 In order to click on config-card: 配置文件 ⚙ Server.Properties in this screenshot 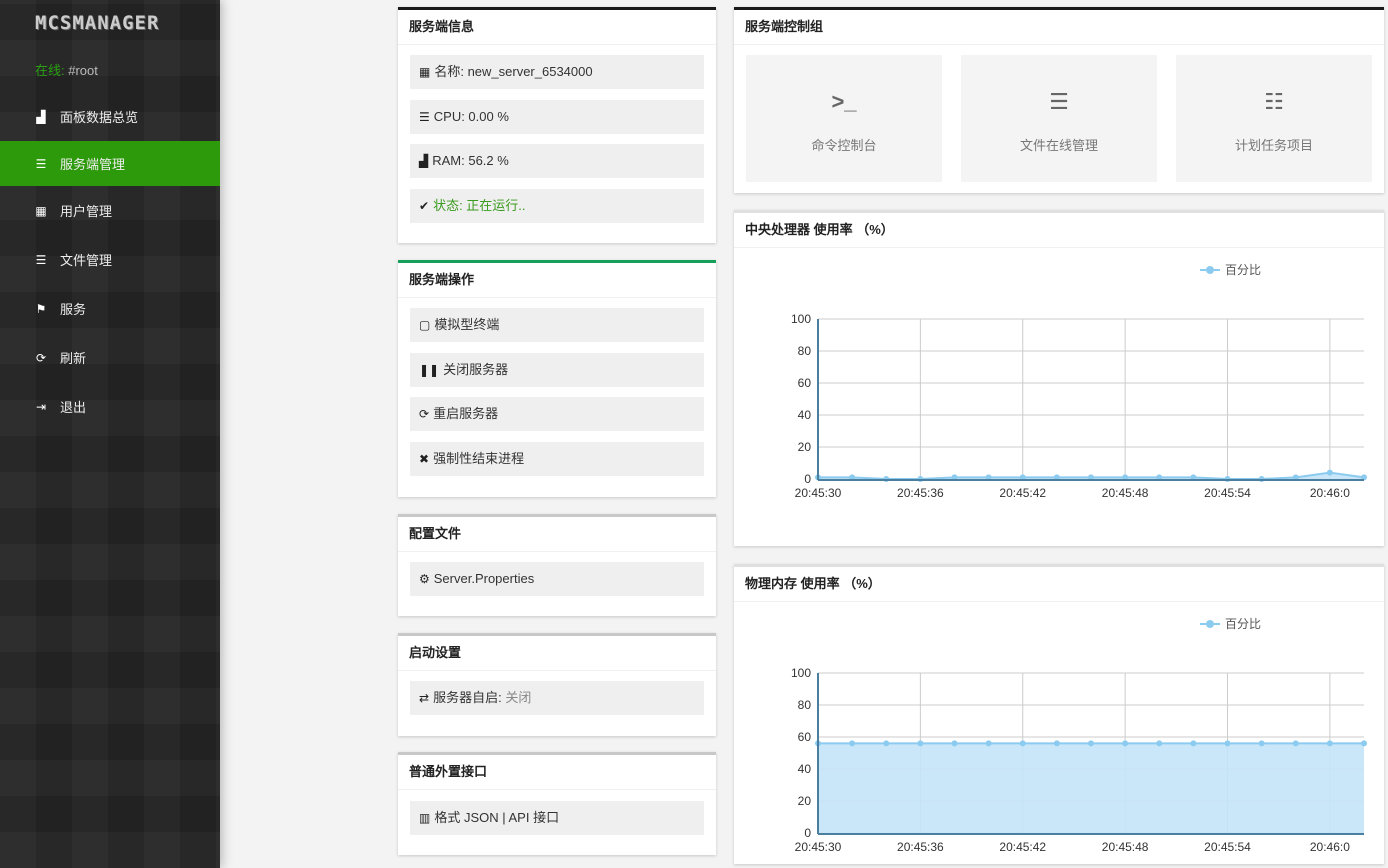, I will do `click(557, 565)`.